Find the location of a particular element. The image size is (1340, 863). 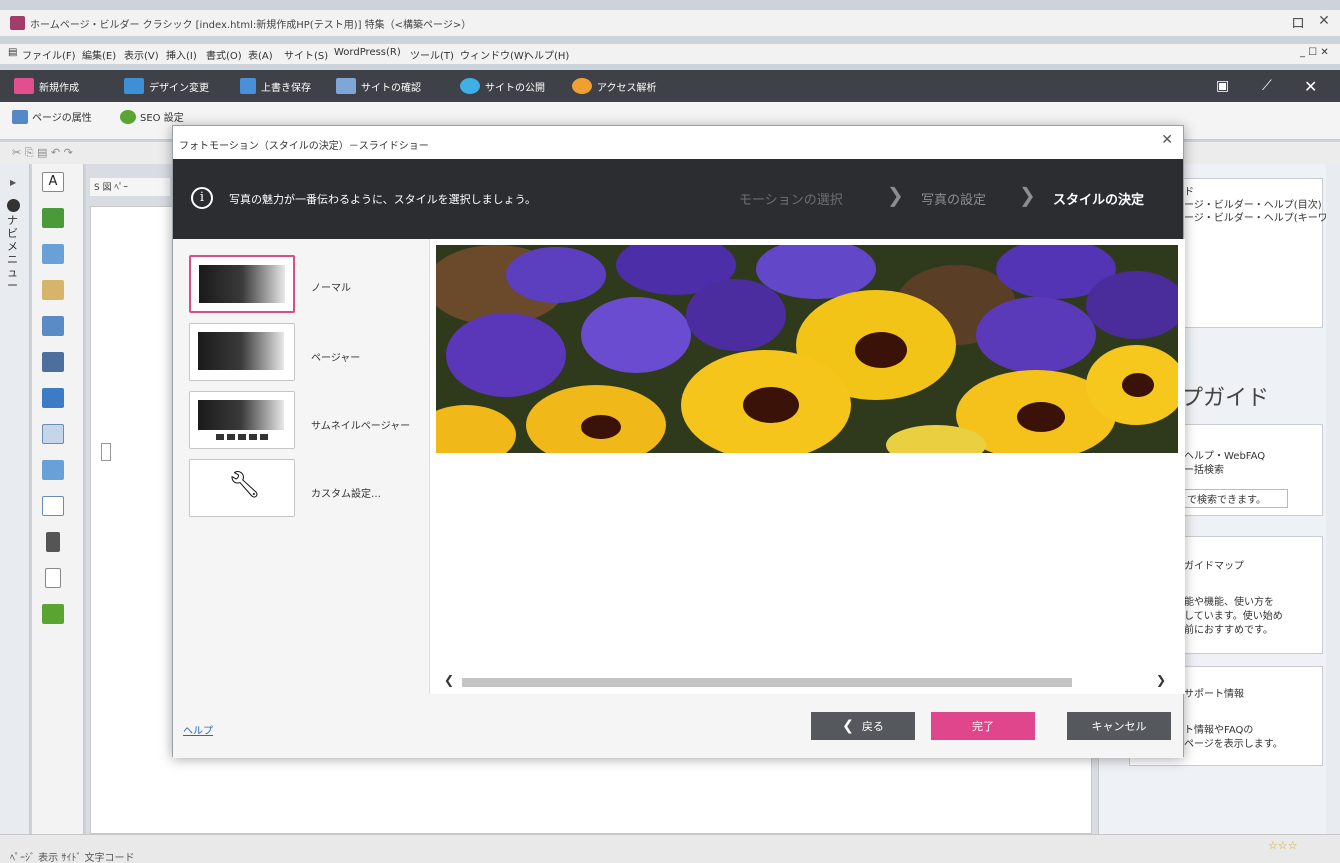

help-faq-search-field: で検索できます。 is located at coordinates (1236, 498).